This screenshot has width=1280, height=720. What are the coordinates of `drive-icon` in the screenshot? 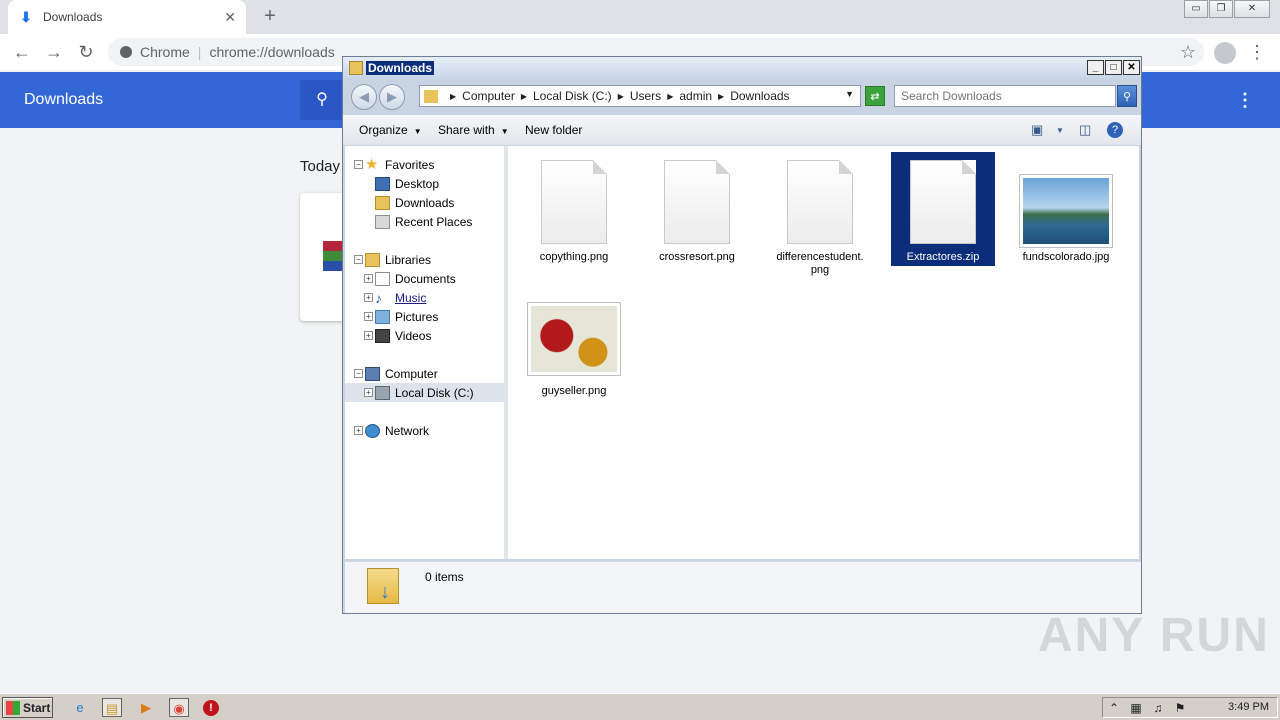 It's located at (382, 392).